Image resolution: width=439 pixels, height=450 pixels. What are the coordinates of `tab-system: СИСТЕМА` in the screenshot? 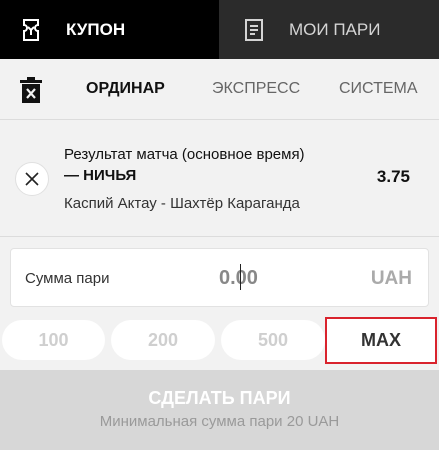 It's located at (378, 89).